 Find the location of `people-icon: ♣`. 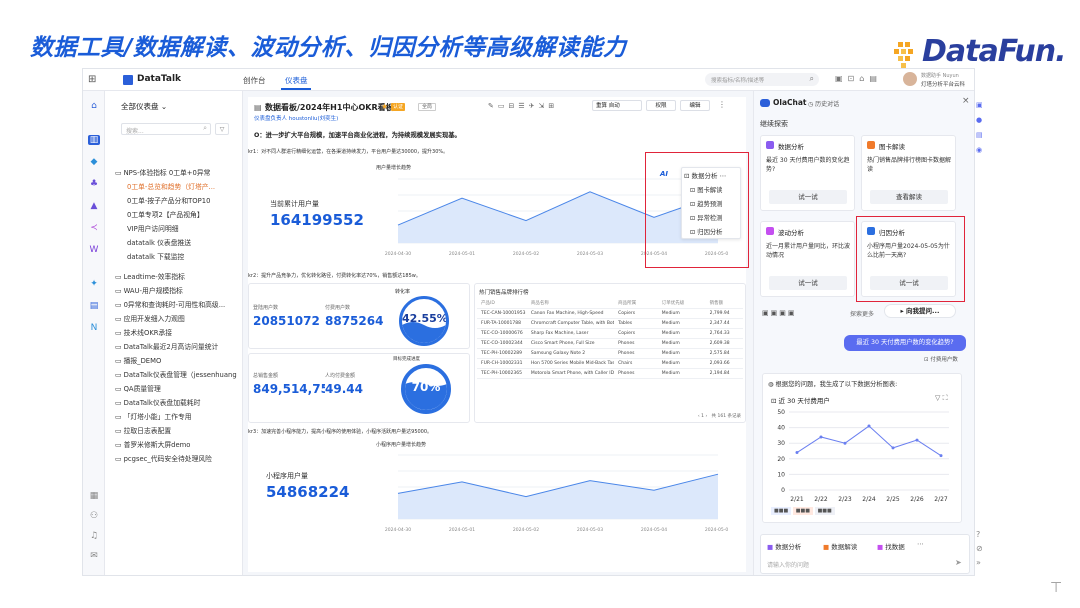

people-icon: ♣ is located at coordinates (94, 184).